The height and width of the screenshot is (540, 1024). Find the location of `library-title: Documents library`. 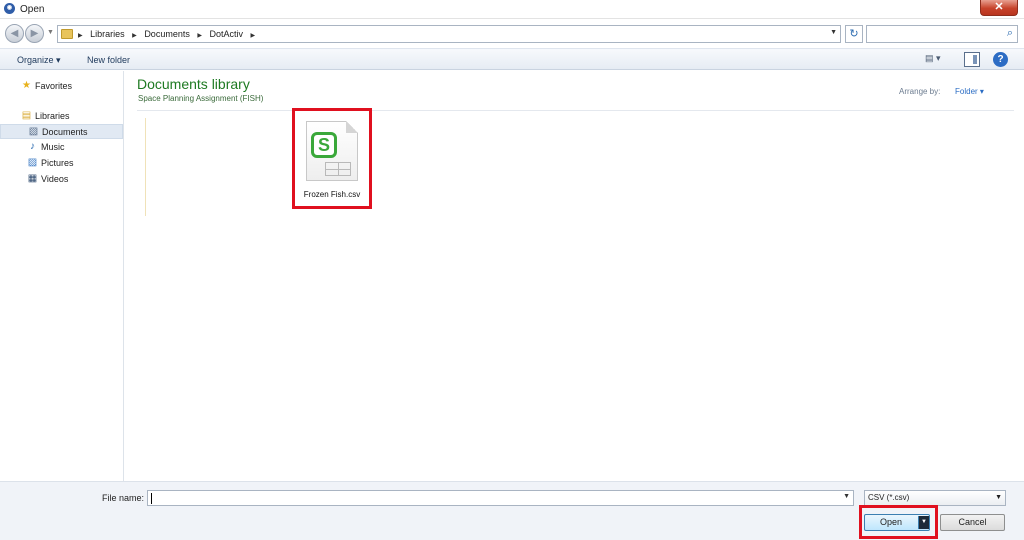

library-title: Documents library is located at coordinates (193, 84).